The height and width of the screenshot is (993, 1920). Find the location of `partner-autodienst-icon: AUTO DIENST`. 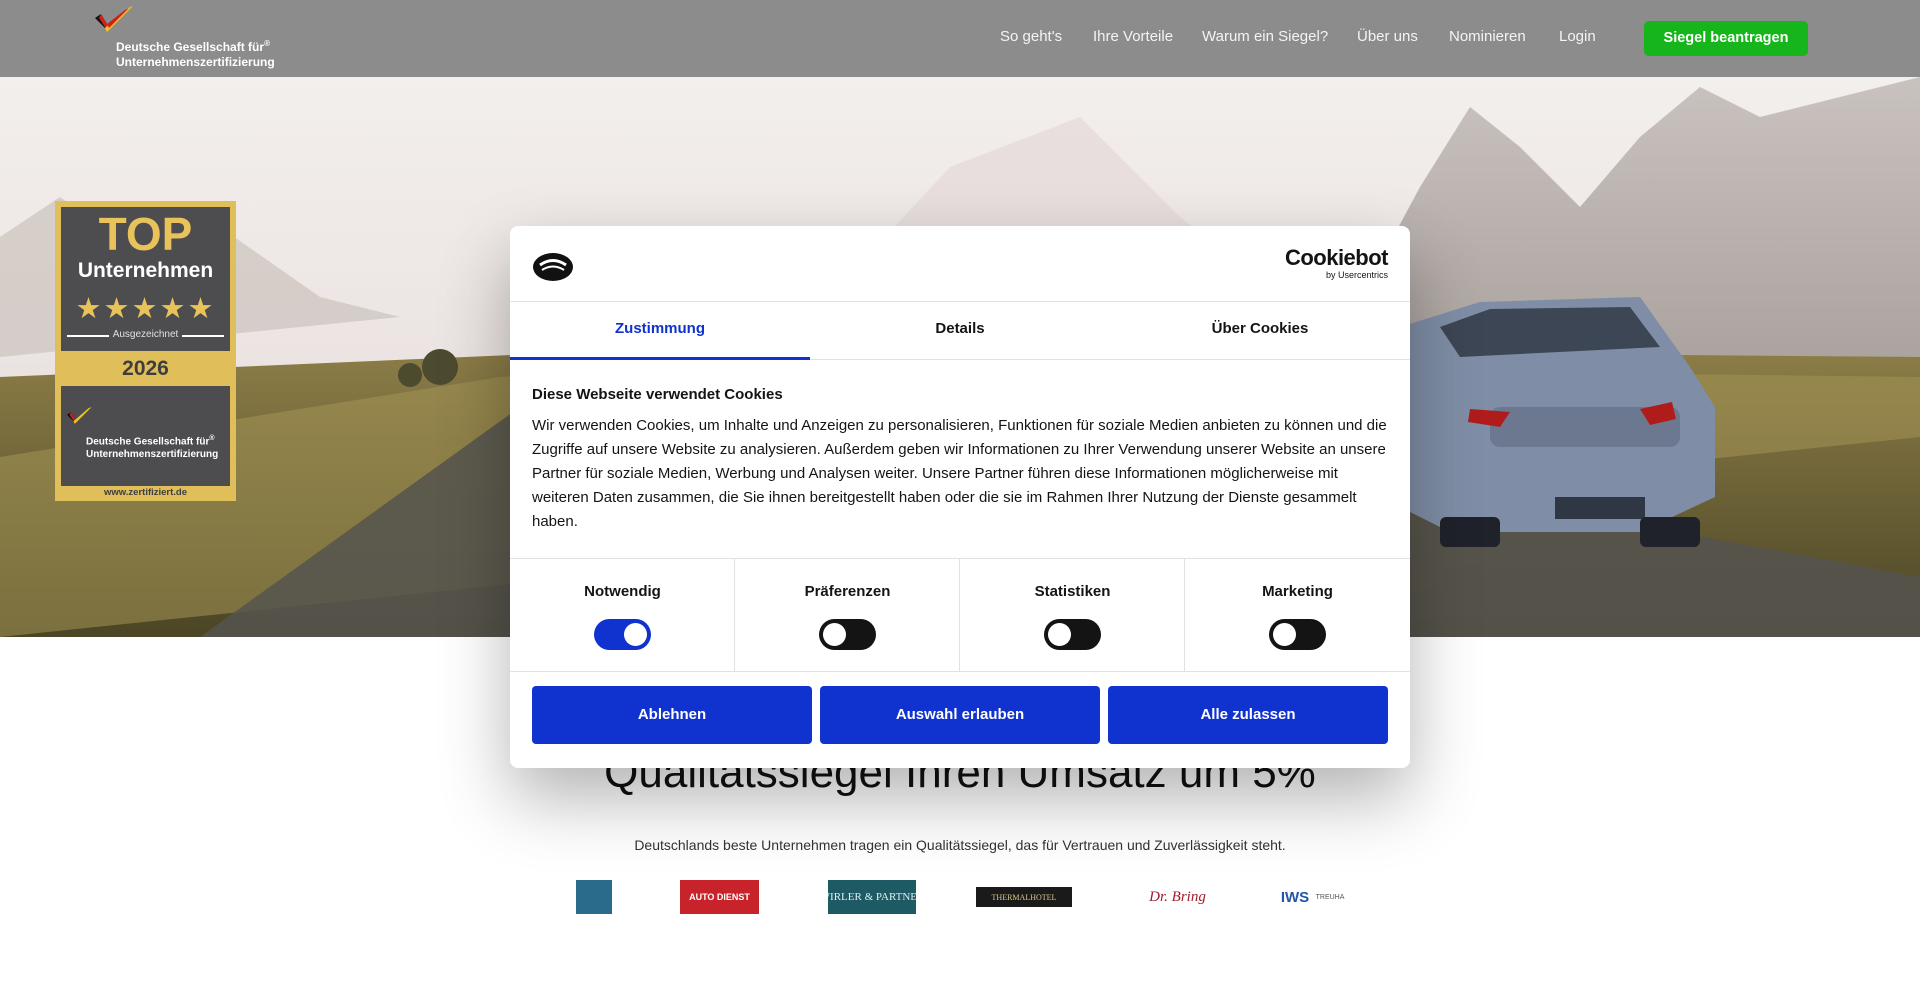

partner-autodienst-icon: AUTO DIENST is located at coordinates (719, 897).